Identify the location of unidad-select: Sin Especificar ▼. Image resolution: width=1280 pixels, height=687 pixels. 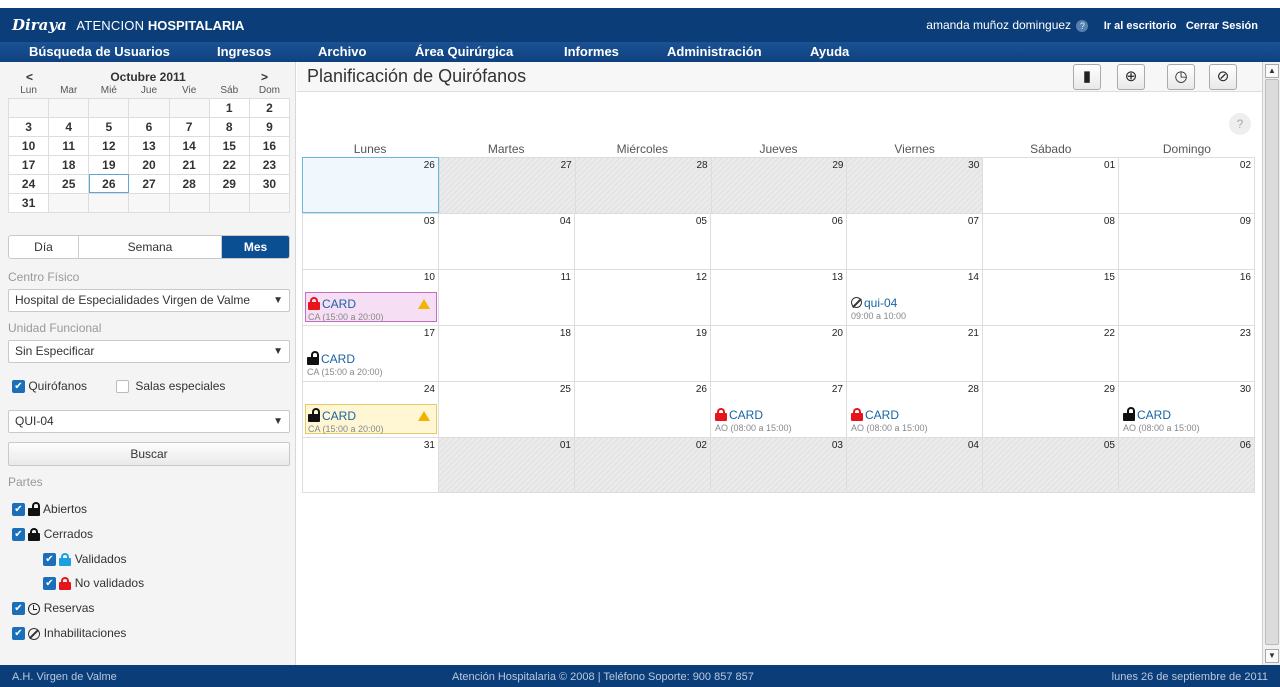
(149, 351).